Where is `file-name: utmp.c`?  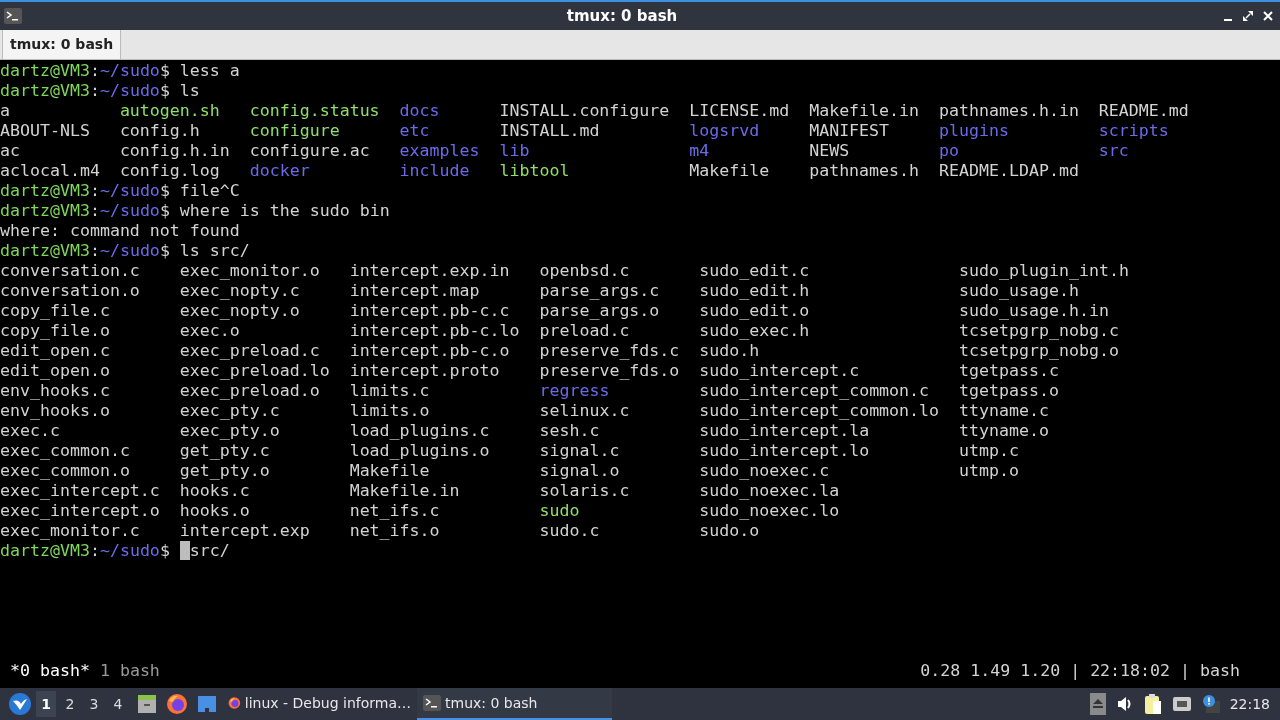 file-name: utmp.c is located at coordinates (989, 451).